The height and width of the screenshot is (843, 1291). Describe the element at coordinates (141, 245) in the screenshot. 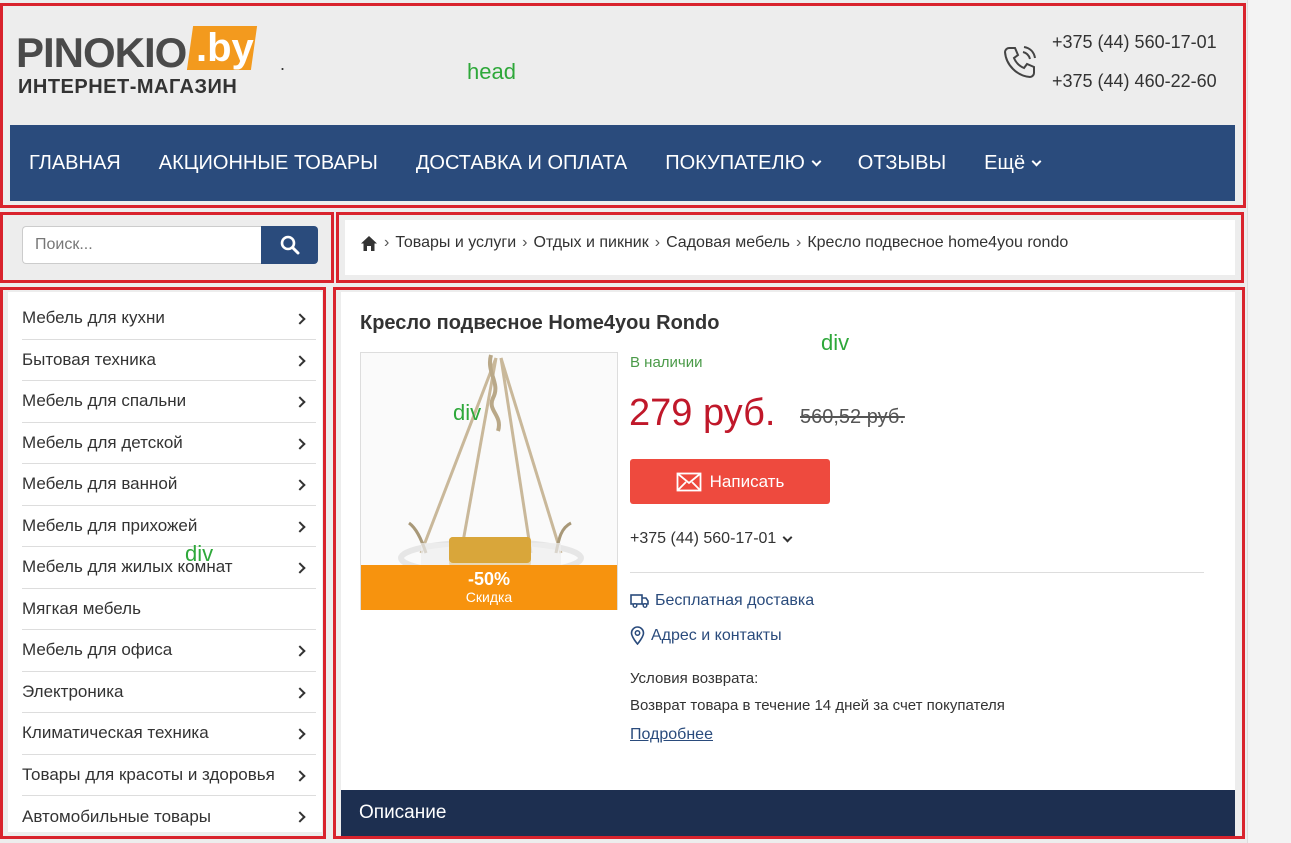

I see `search-input` at that location.